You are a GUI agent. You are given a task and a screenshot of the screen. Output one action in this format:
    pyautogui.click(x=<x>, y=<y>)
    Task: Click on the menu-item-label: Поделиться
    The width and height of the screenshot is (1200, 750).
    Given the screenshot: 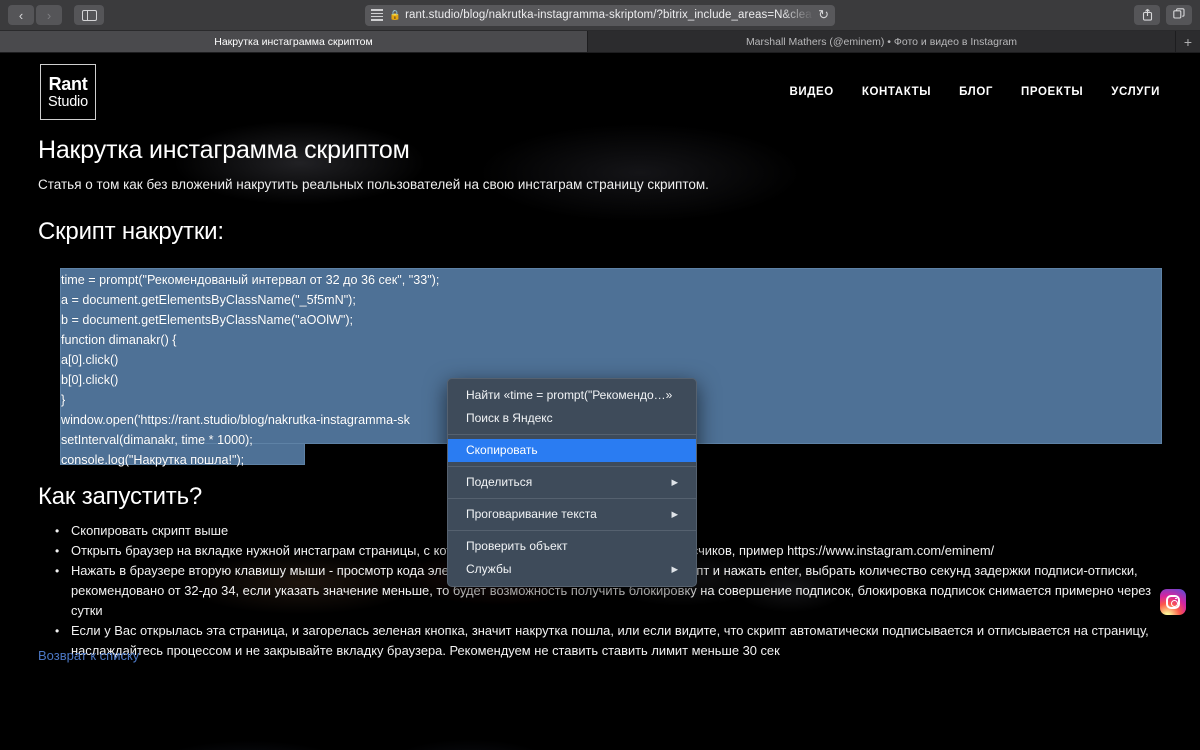 What is the action you would take?
    pyautogui.click(x=499, y=482)
    